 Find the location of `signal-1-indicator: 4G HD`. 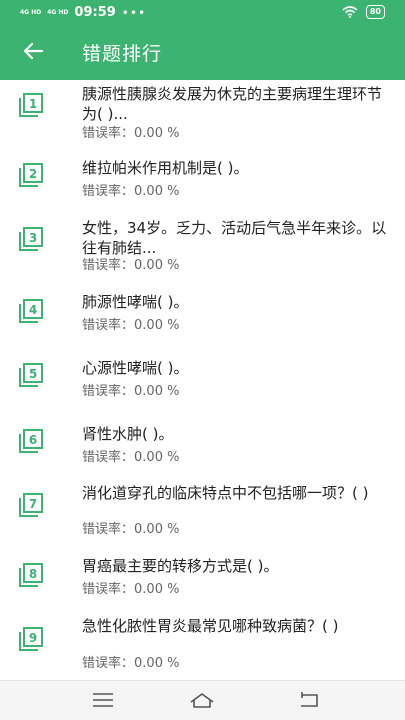

signal-1-indicator: 4G HD is located at coordinates (31, 12).